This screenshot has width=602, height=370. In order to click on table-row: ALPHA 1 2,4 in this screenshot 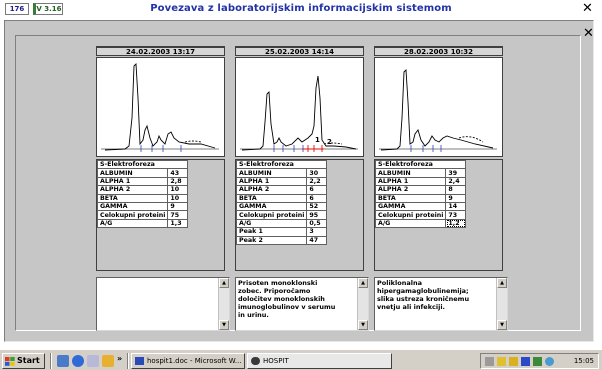, I will do `click(420, 181)`.